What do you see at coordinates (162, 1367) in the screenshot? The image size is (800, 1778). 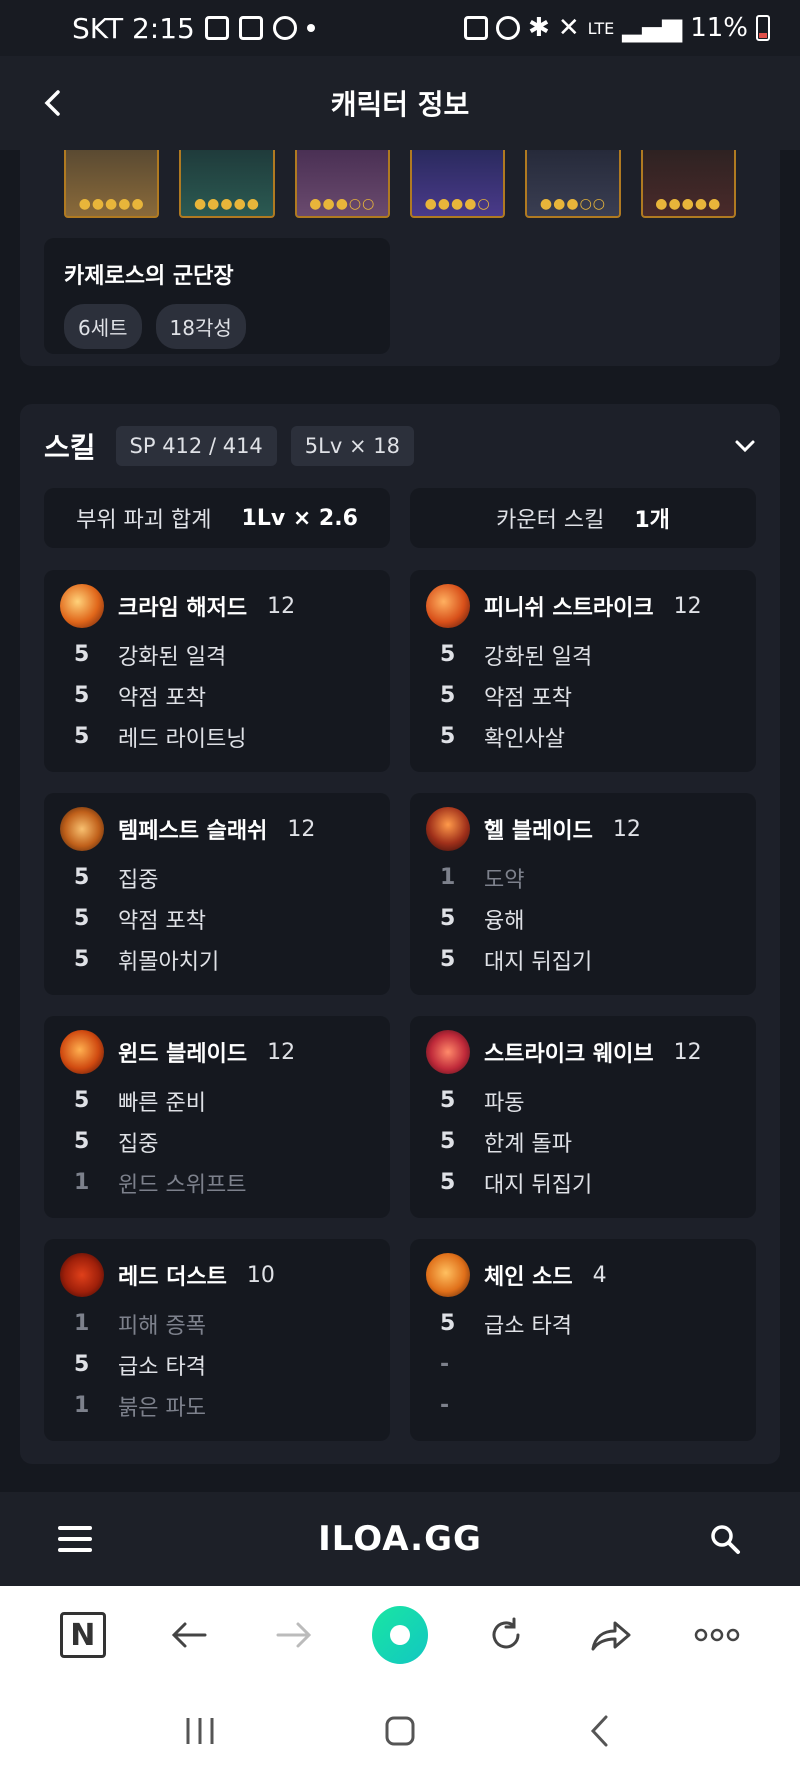 I see `tripod-name: 급소 타격` at bounding box center [162, 1367].